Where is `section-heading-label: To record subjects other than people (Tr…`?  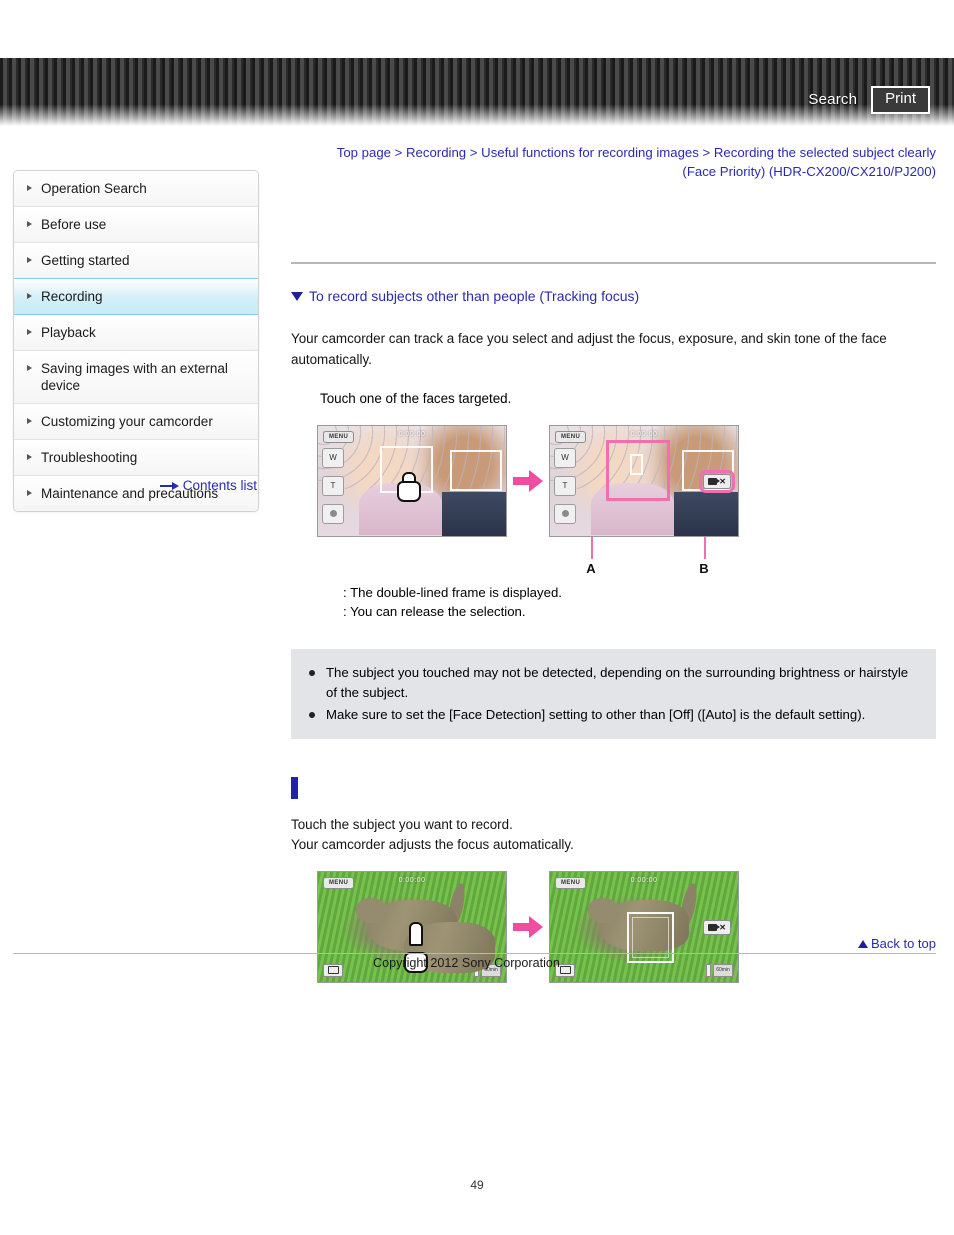
section-heading-label: To record subjects other than people (Tr… is located at coordinates (474, 296).